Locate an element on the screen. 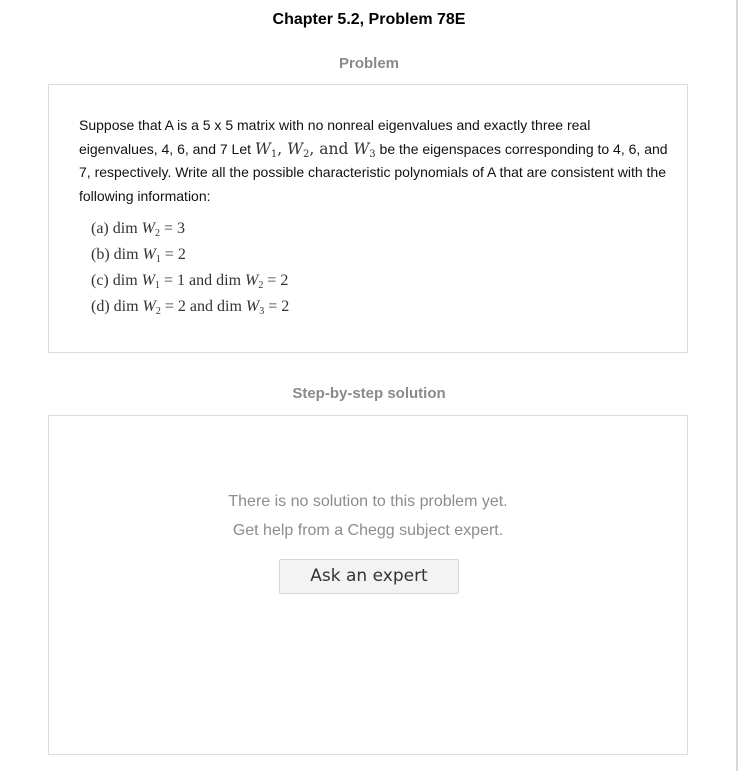 The image size is (738, 771). part-c: (c) dim W1 = 1 and dim W2 = 2 is located at coordinates (190, 281).